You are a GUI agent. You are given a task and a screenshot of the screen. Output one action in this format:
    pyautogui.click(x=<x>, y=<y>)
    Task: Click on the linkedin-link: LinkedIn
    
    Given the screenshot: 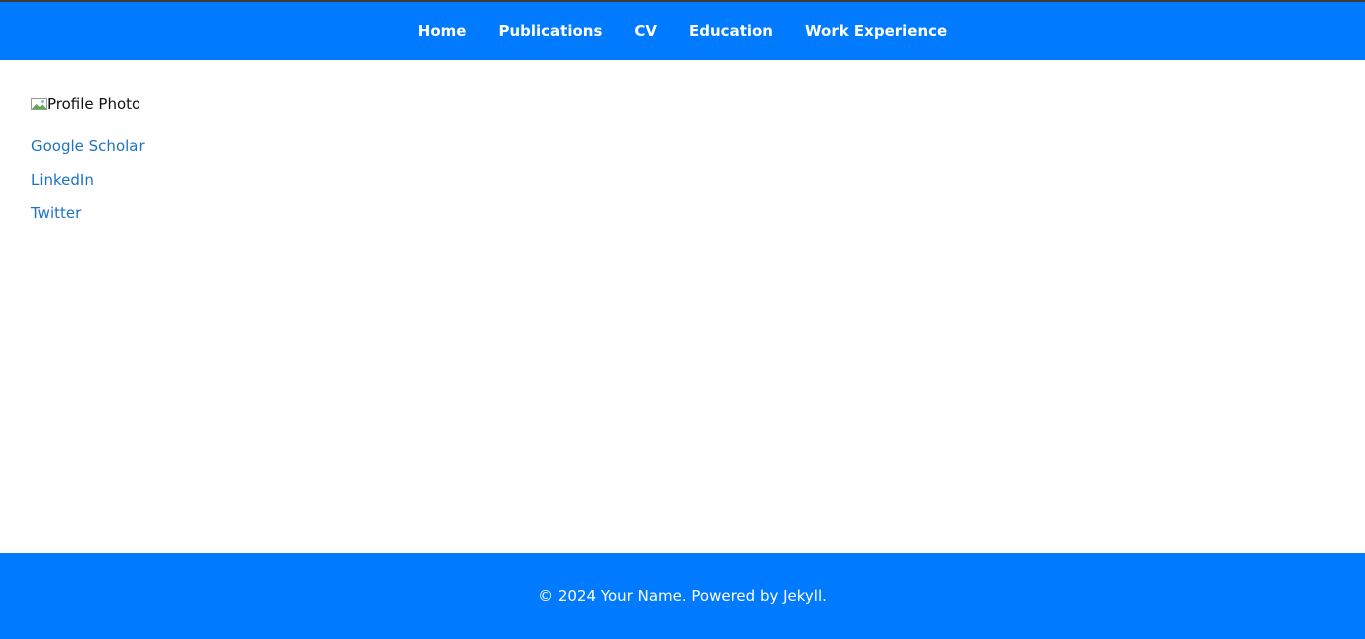 What is the action you would take?
    pyautogui.click(x=131, y=180)
    